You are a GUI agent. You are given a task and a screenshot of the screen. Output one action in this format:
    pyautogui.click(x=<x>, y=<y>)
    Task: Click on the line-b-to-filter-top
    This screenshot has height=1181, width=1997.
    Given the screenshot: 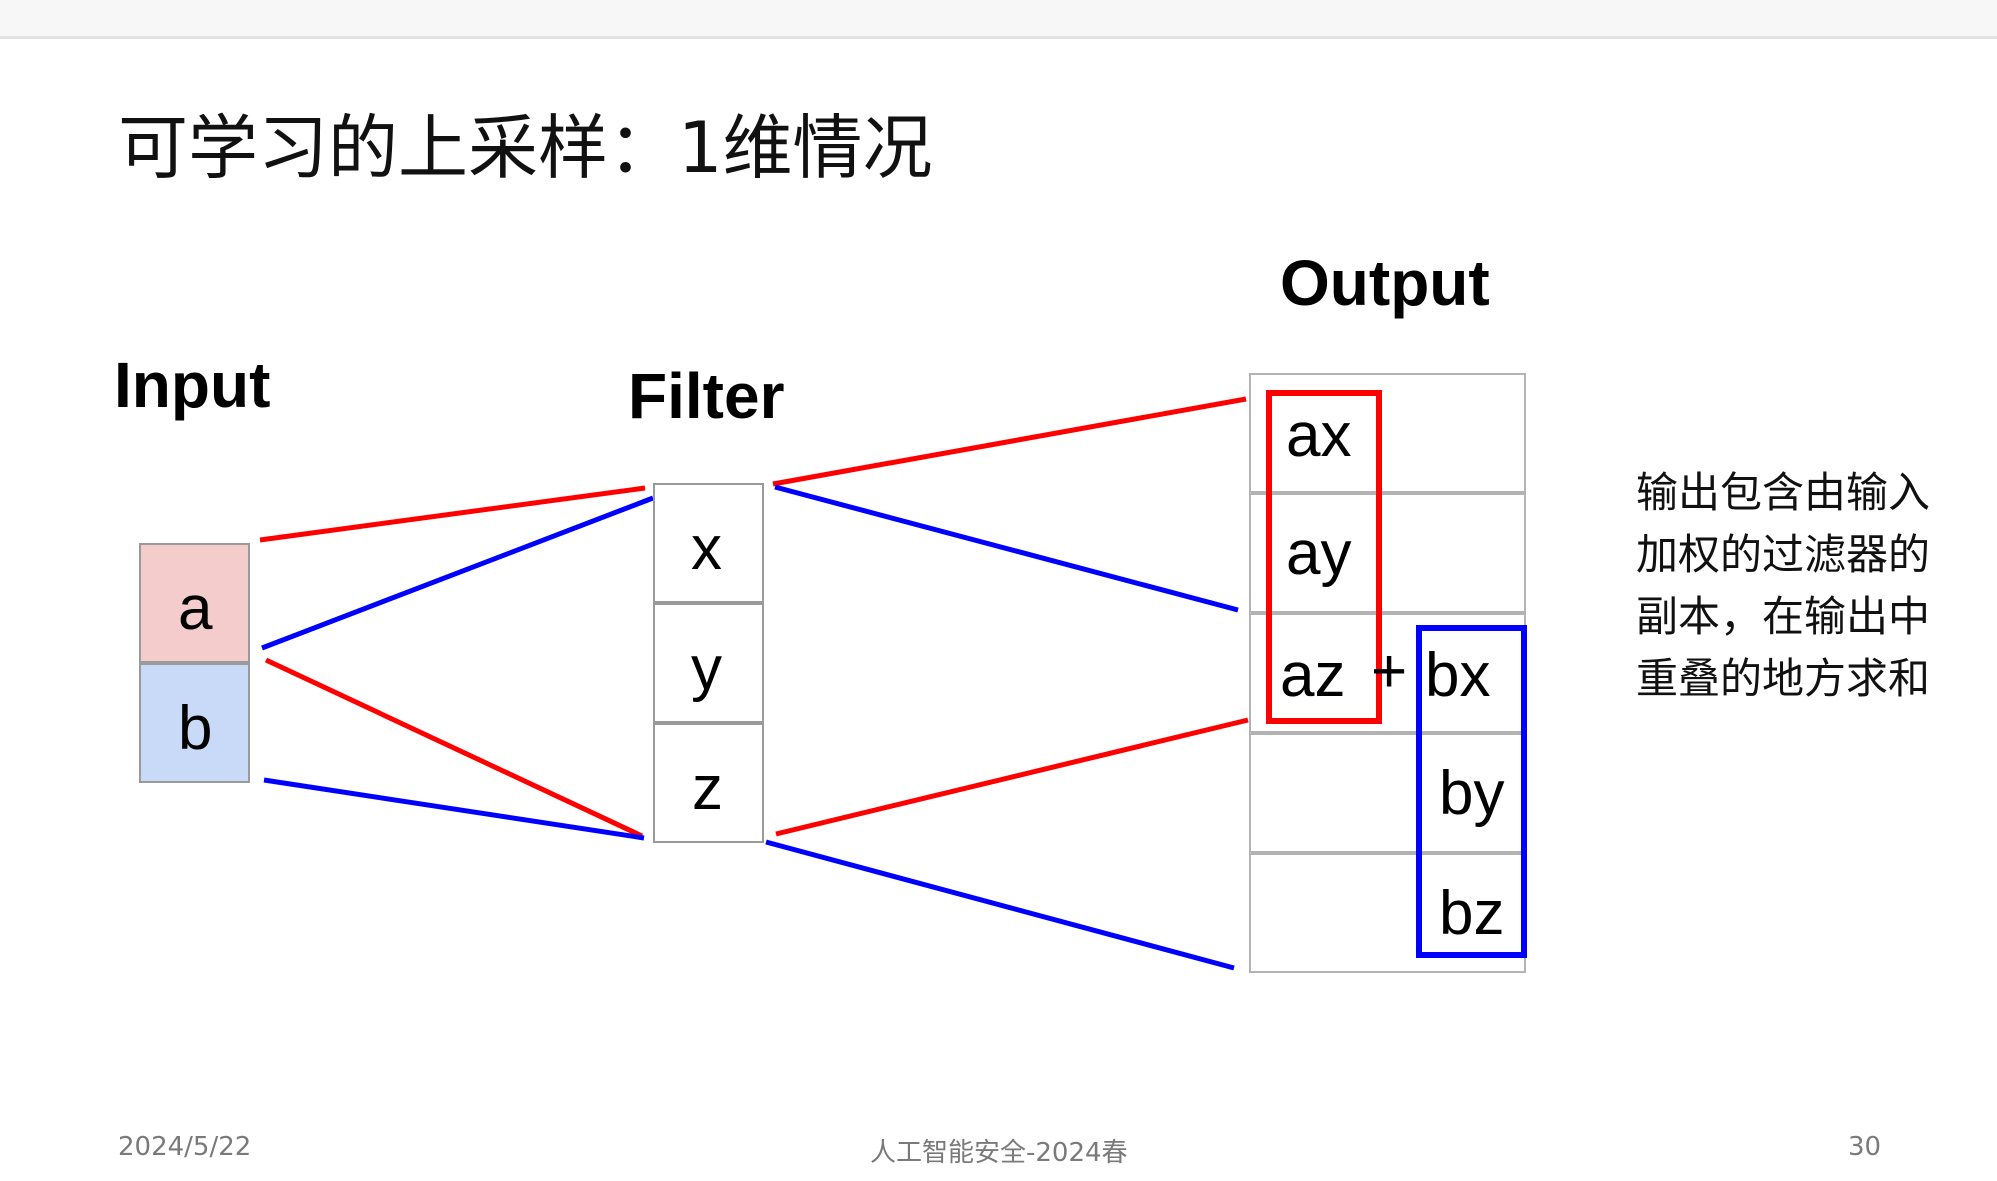 What is the action you would take?
    pyautogui.click(x=457, y=573)
    